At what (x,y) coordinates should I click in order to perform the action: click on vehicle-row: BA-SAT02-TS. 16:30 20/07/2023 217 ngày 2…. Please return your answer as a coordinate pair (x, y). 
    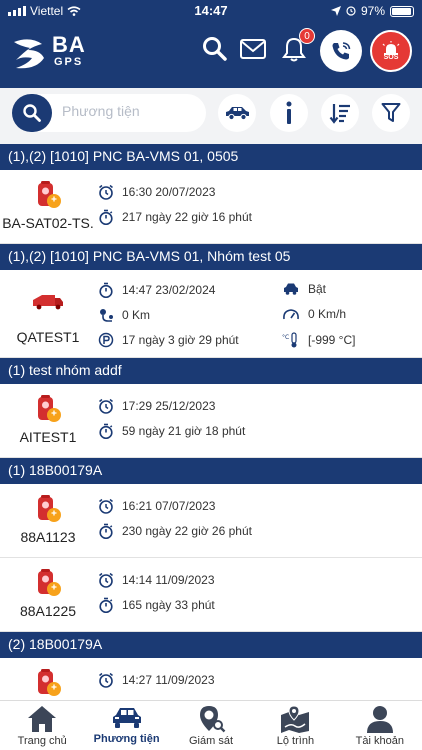
    Looking at the image, I should click on (211, 207).